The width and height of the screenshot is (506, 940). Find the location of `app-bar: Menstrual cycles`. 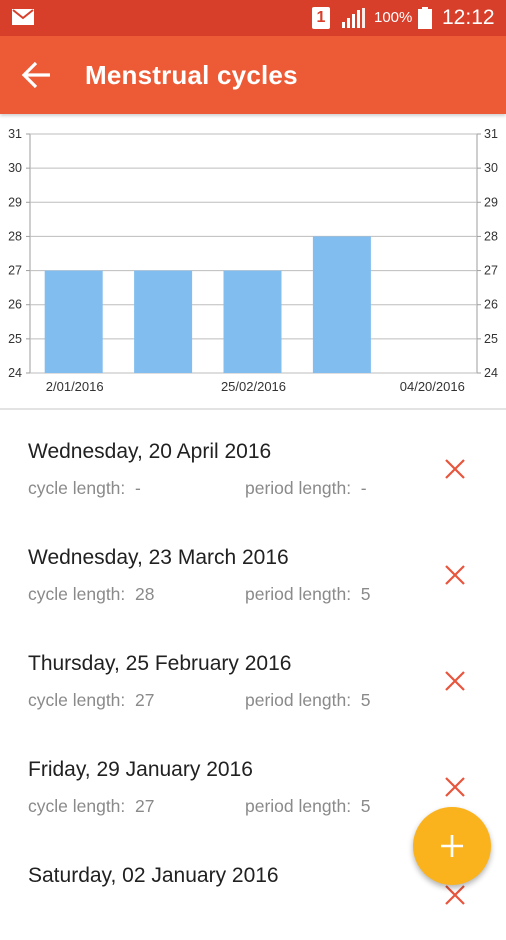

app-bar: Menstrual cycles is located at coordinates (253, 75).